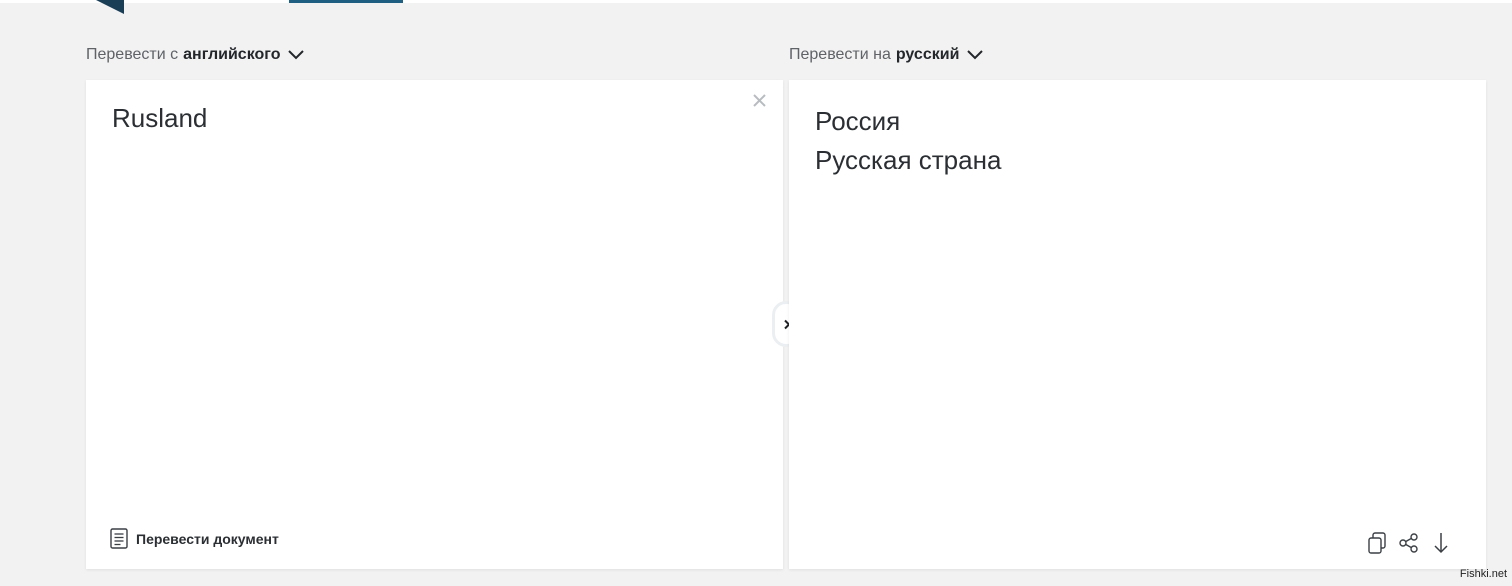  I want to click on active-tab-indicator, so click(346, 1).